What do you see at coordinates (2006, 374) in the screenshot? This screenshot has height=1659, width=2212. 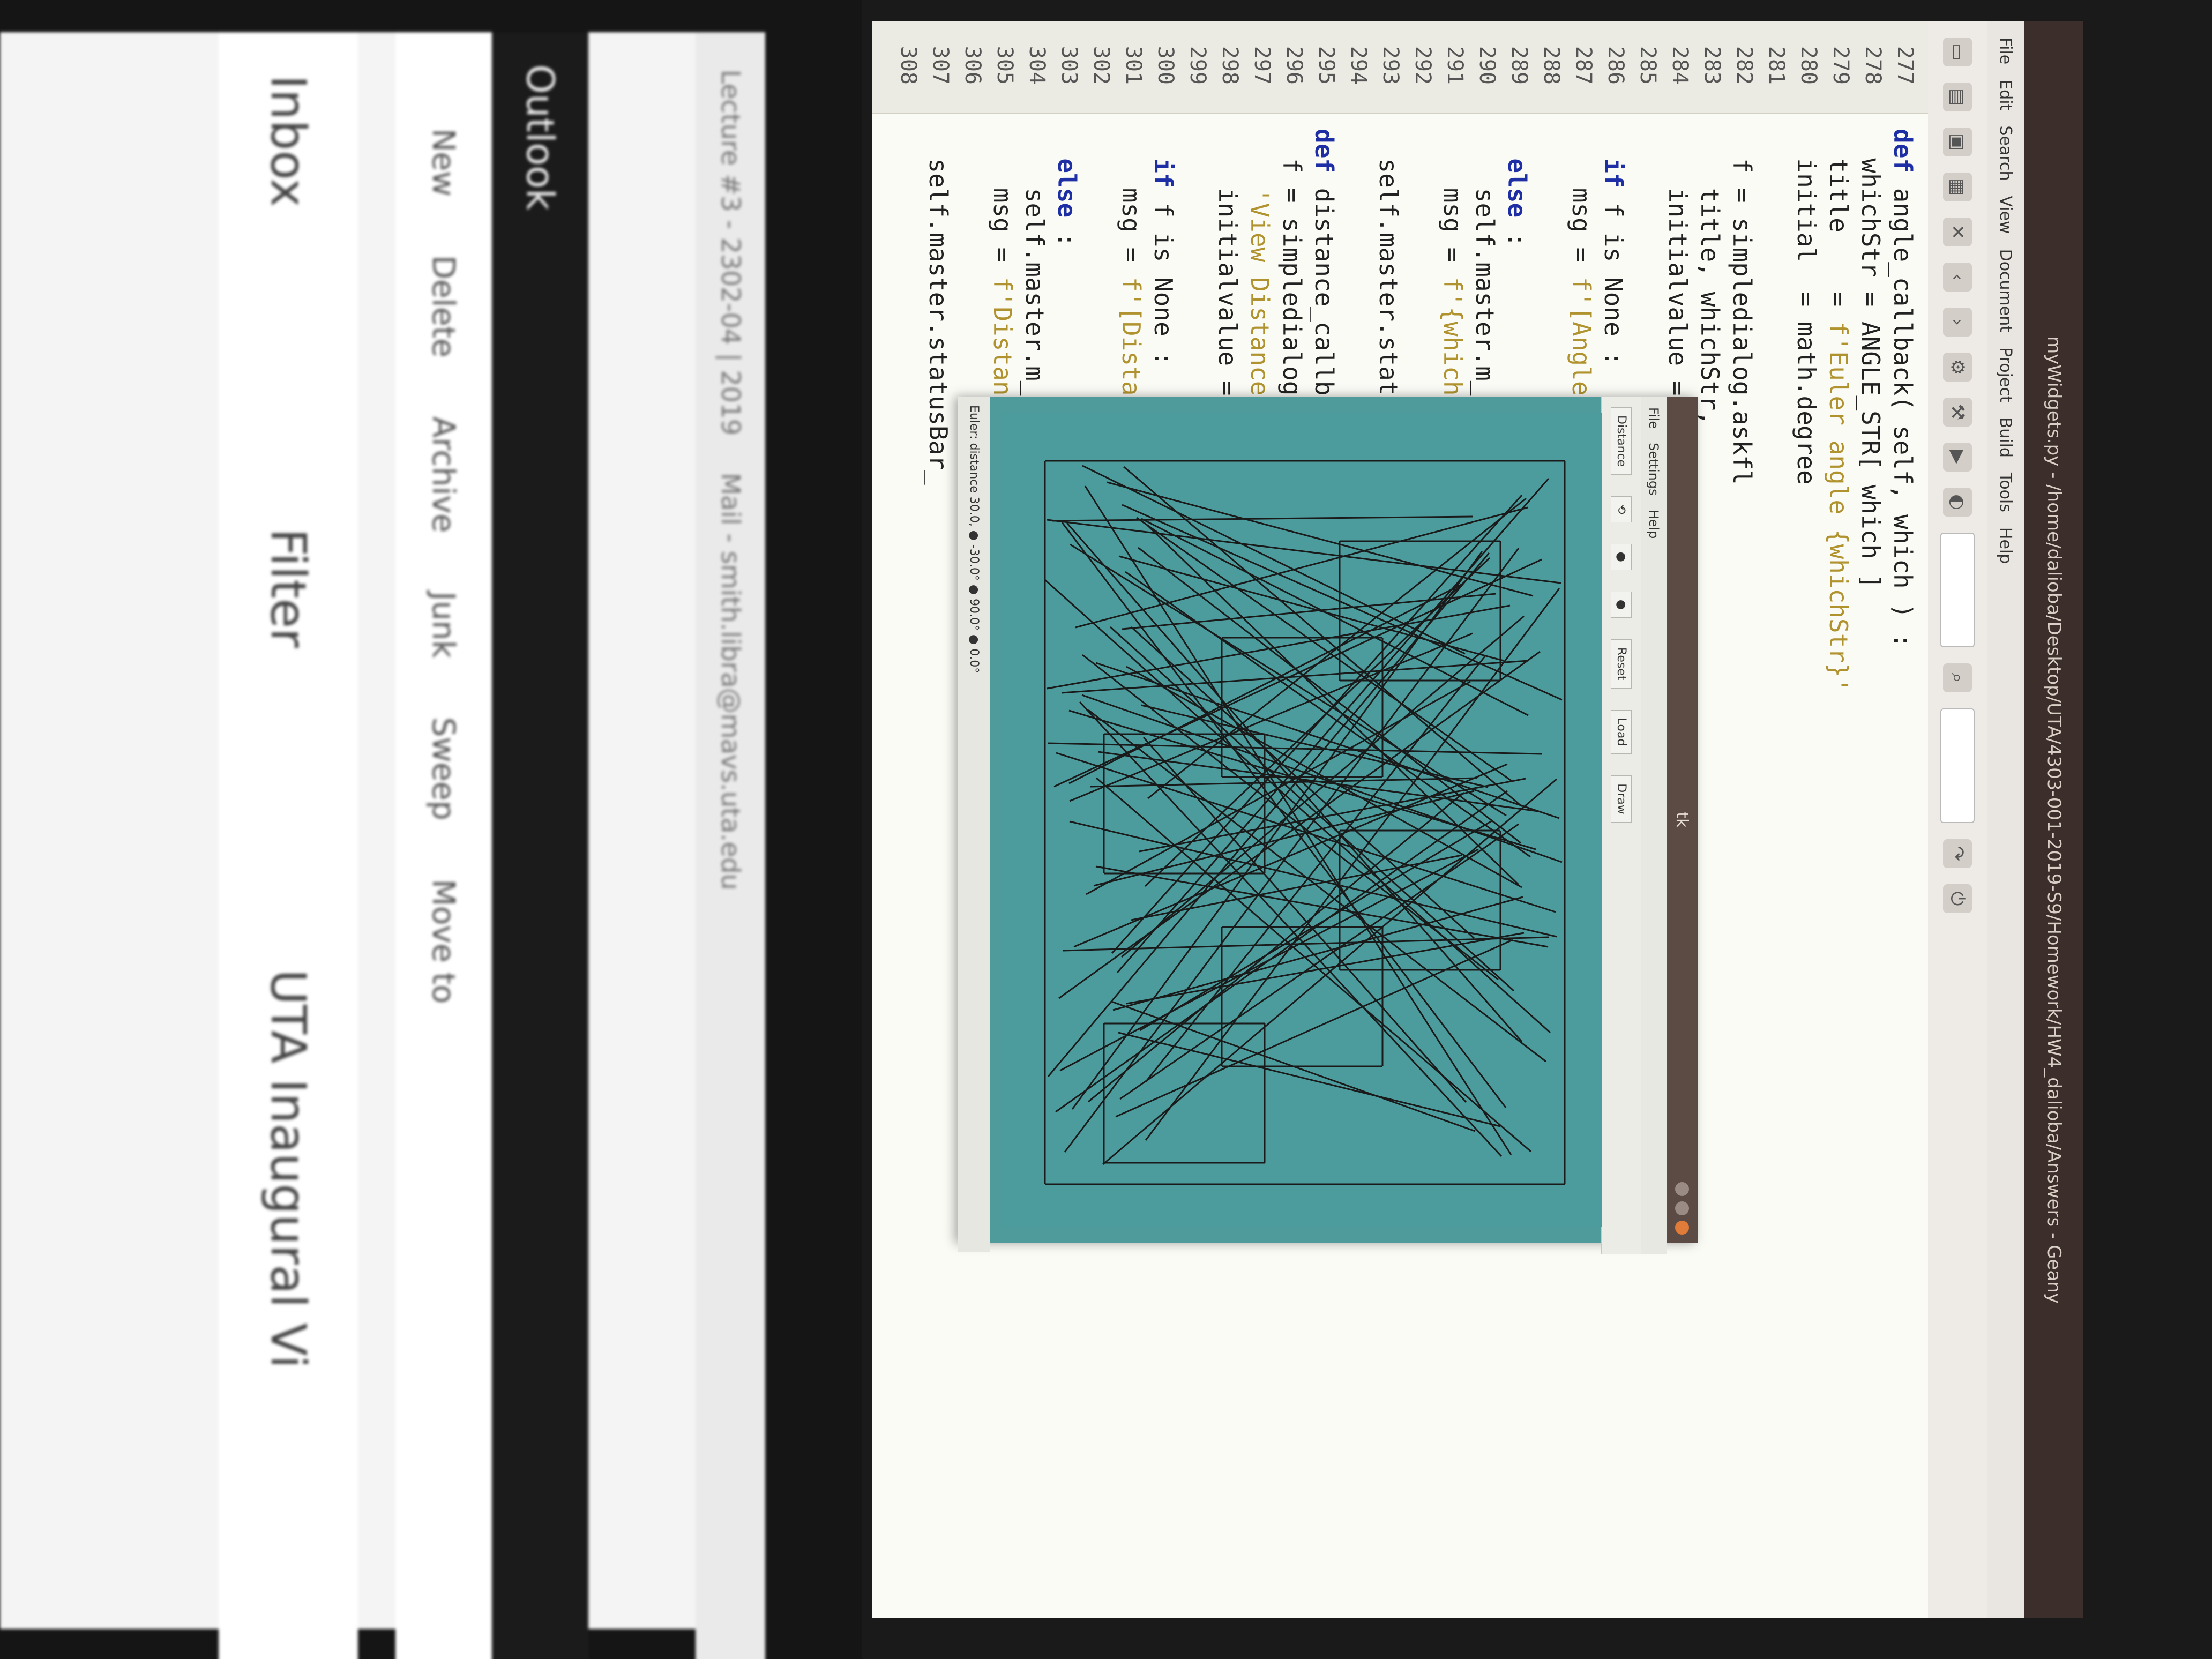 I see `menu-project: Project` at bounding box center [2006, 374].